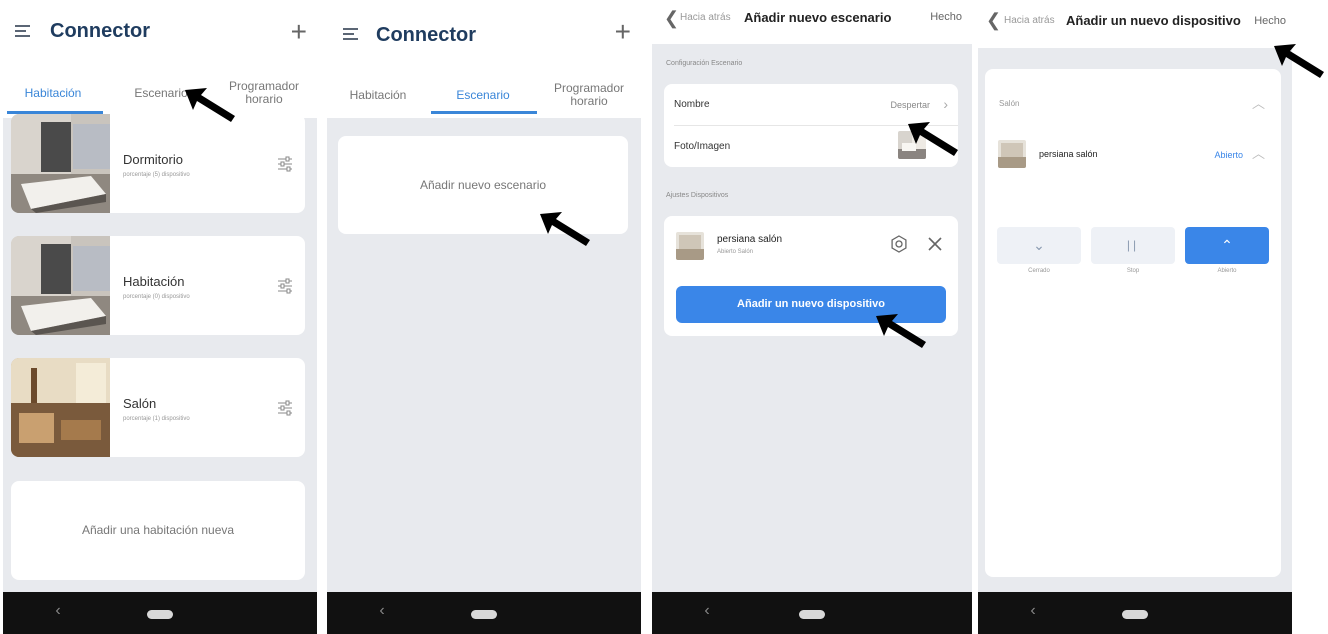 This screenshot has width=1328, height=634. I want to click on page-title: Añadir nuevo escenario, so click(818, 17).